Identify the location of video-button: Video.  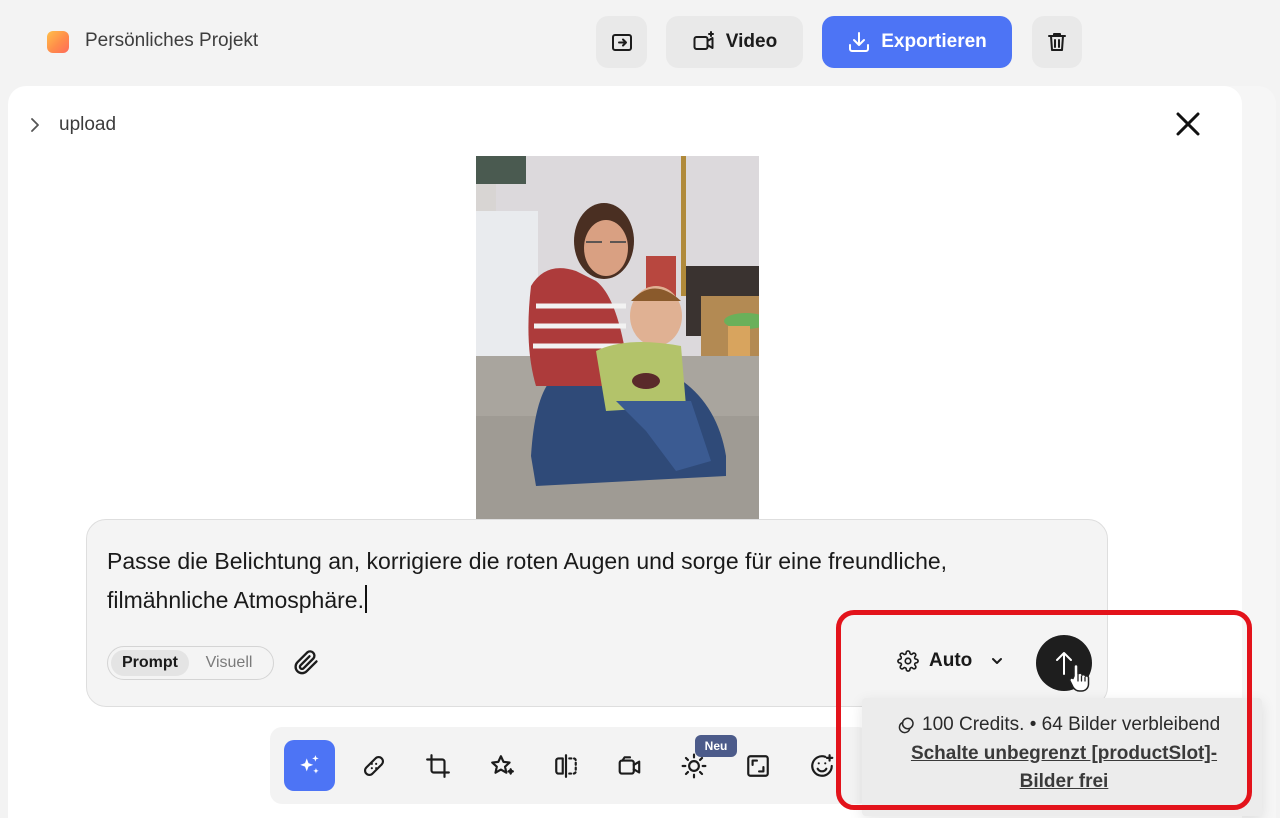
(734, 42).